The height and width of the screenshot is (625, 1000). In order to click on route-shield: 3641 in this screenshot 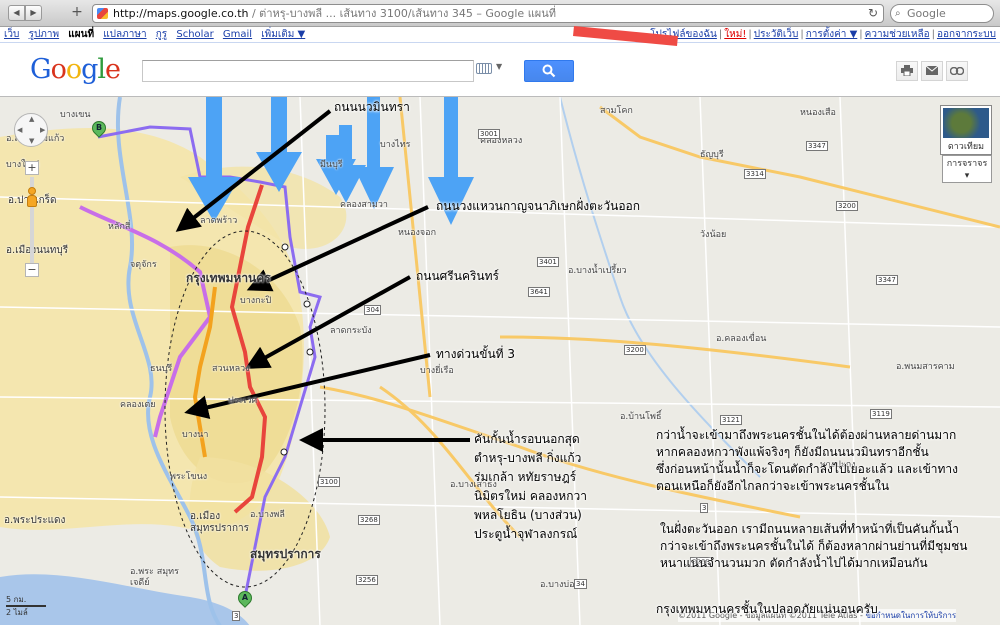, I will do `click(539, 292)`.